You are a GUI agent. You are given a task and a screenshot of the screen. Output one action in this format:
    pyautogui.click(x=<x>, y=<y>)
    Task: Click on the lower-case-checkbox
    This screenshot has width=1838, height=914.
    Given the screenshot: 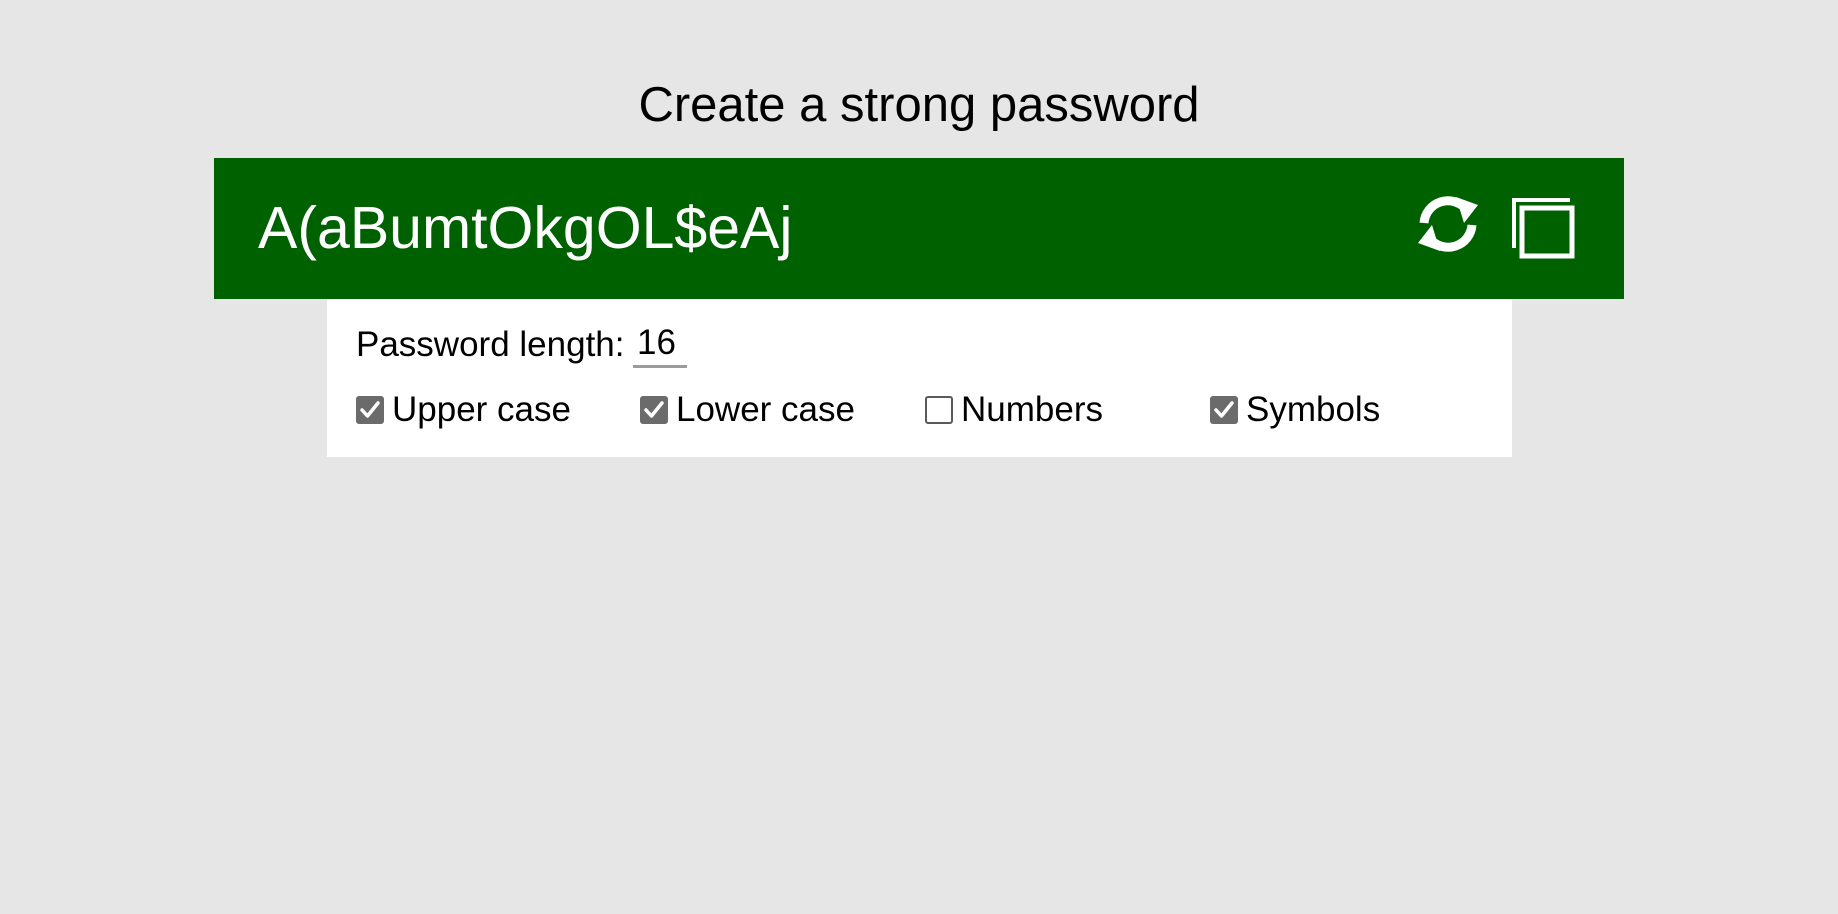 What is the action you would take?
    pyautogui.click(x=654, y=410)
    